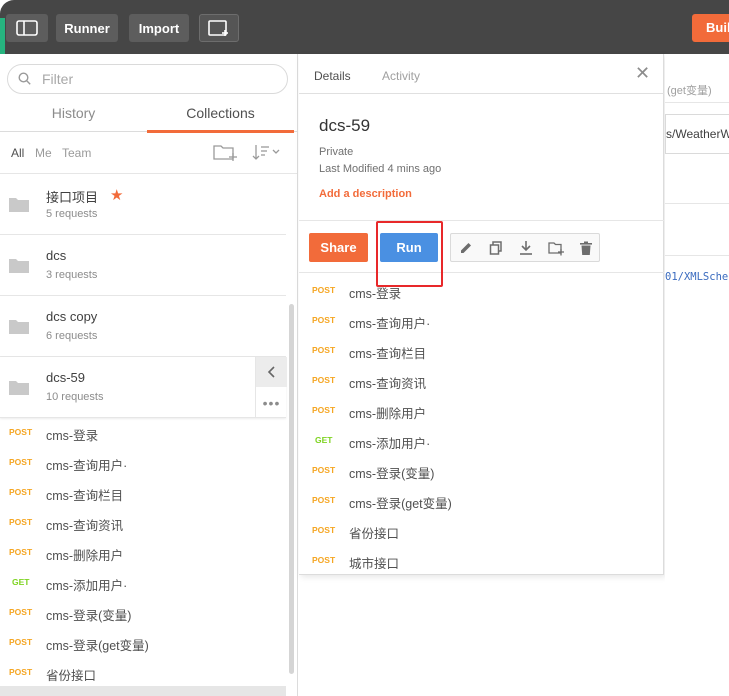 The width and height of the screenshot is (729, 696). What do you see at coordinates (697, 184) in the screenshot?
I see `editor-row` at bounding box center [697, 184].